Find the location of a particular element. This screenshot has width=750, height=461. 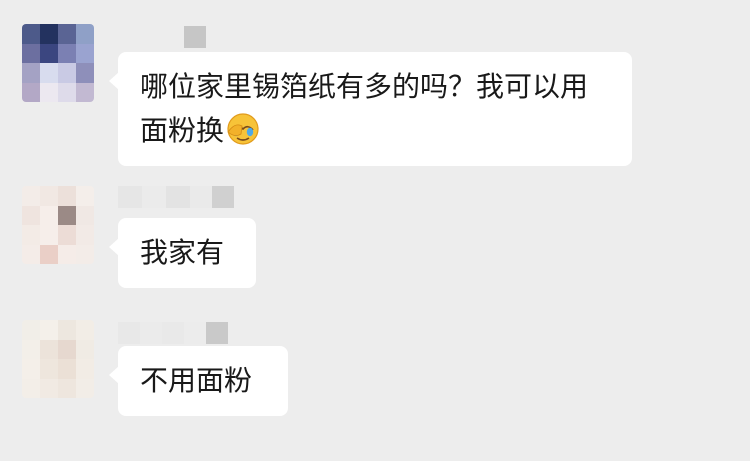

message-bubble: 不用面粉 is located at coordinates (198, 381).